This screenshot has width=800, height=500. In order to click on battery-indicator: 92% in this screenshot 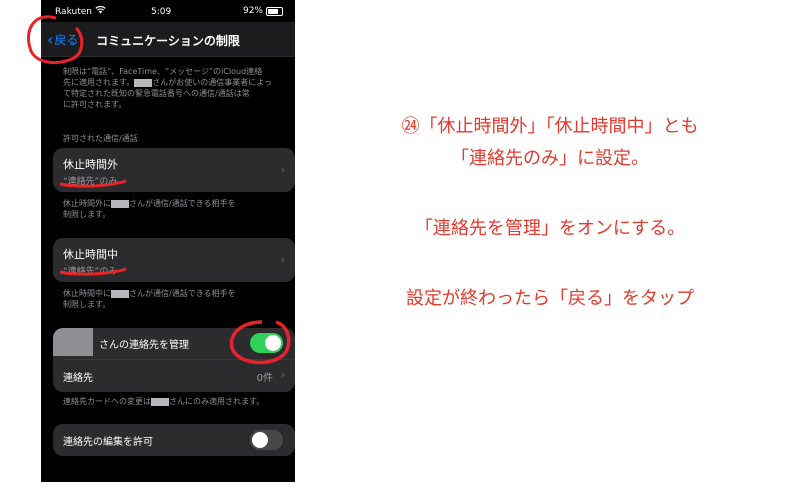, I will do `click(263, 11)`.